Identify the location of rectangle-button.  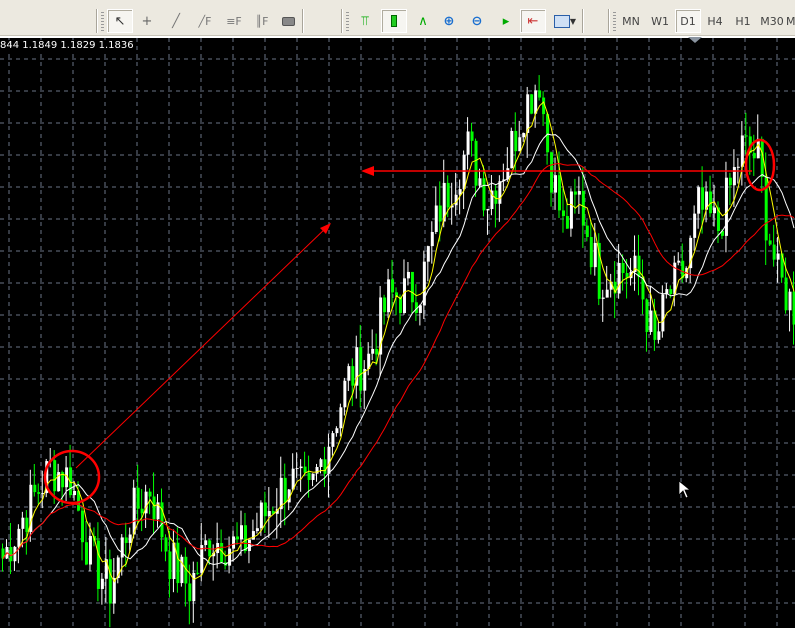
(288, 21).